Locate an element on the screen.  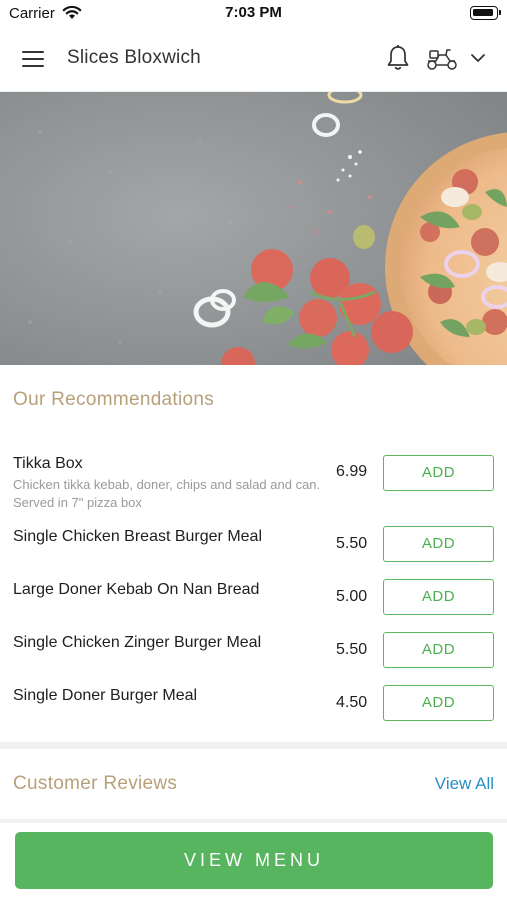
item-price: 4.50 is located at coordinates (352, 702).